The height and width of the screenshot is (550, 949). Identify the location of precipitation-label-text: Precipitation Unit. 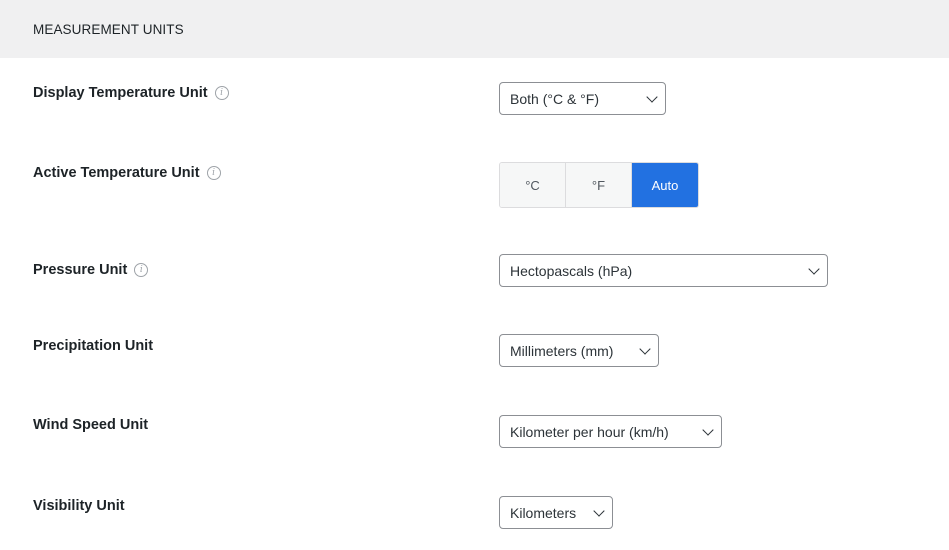
(93, 346).